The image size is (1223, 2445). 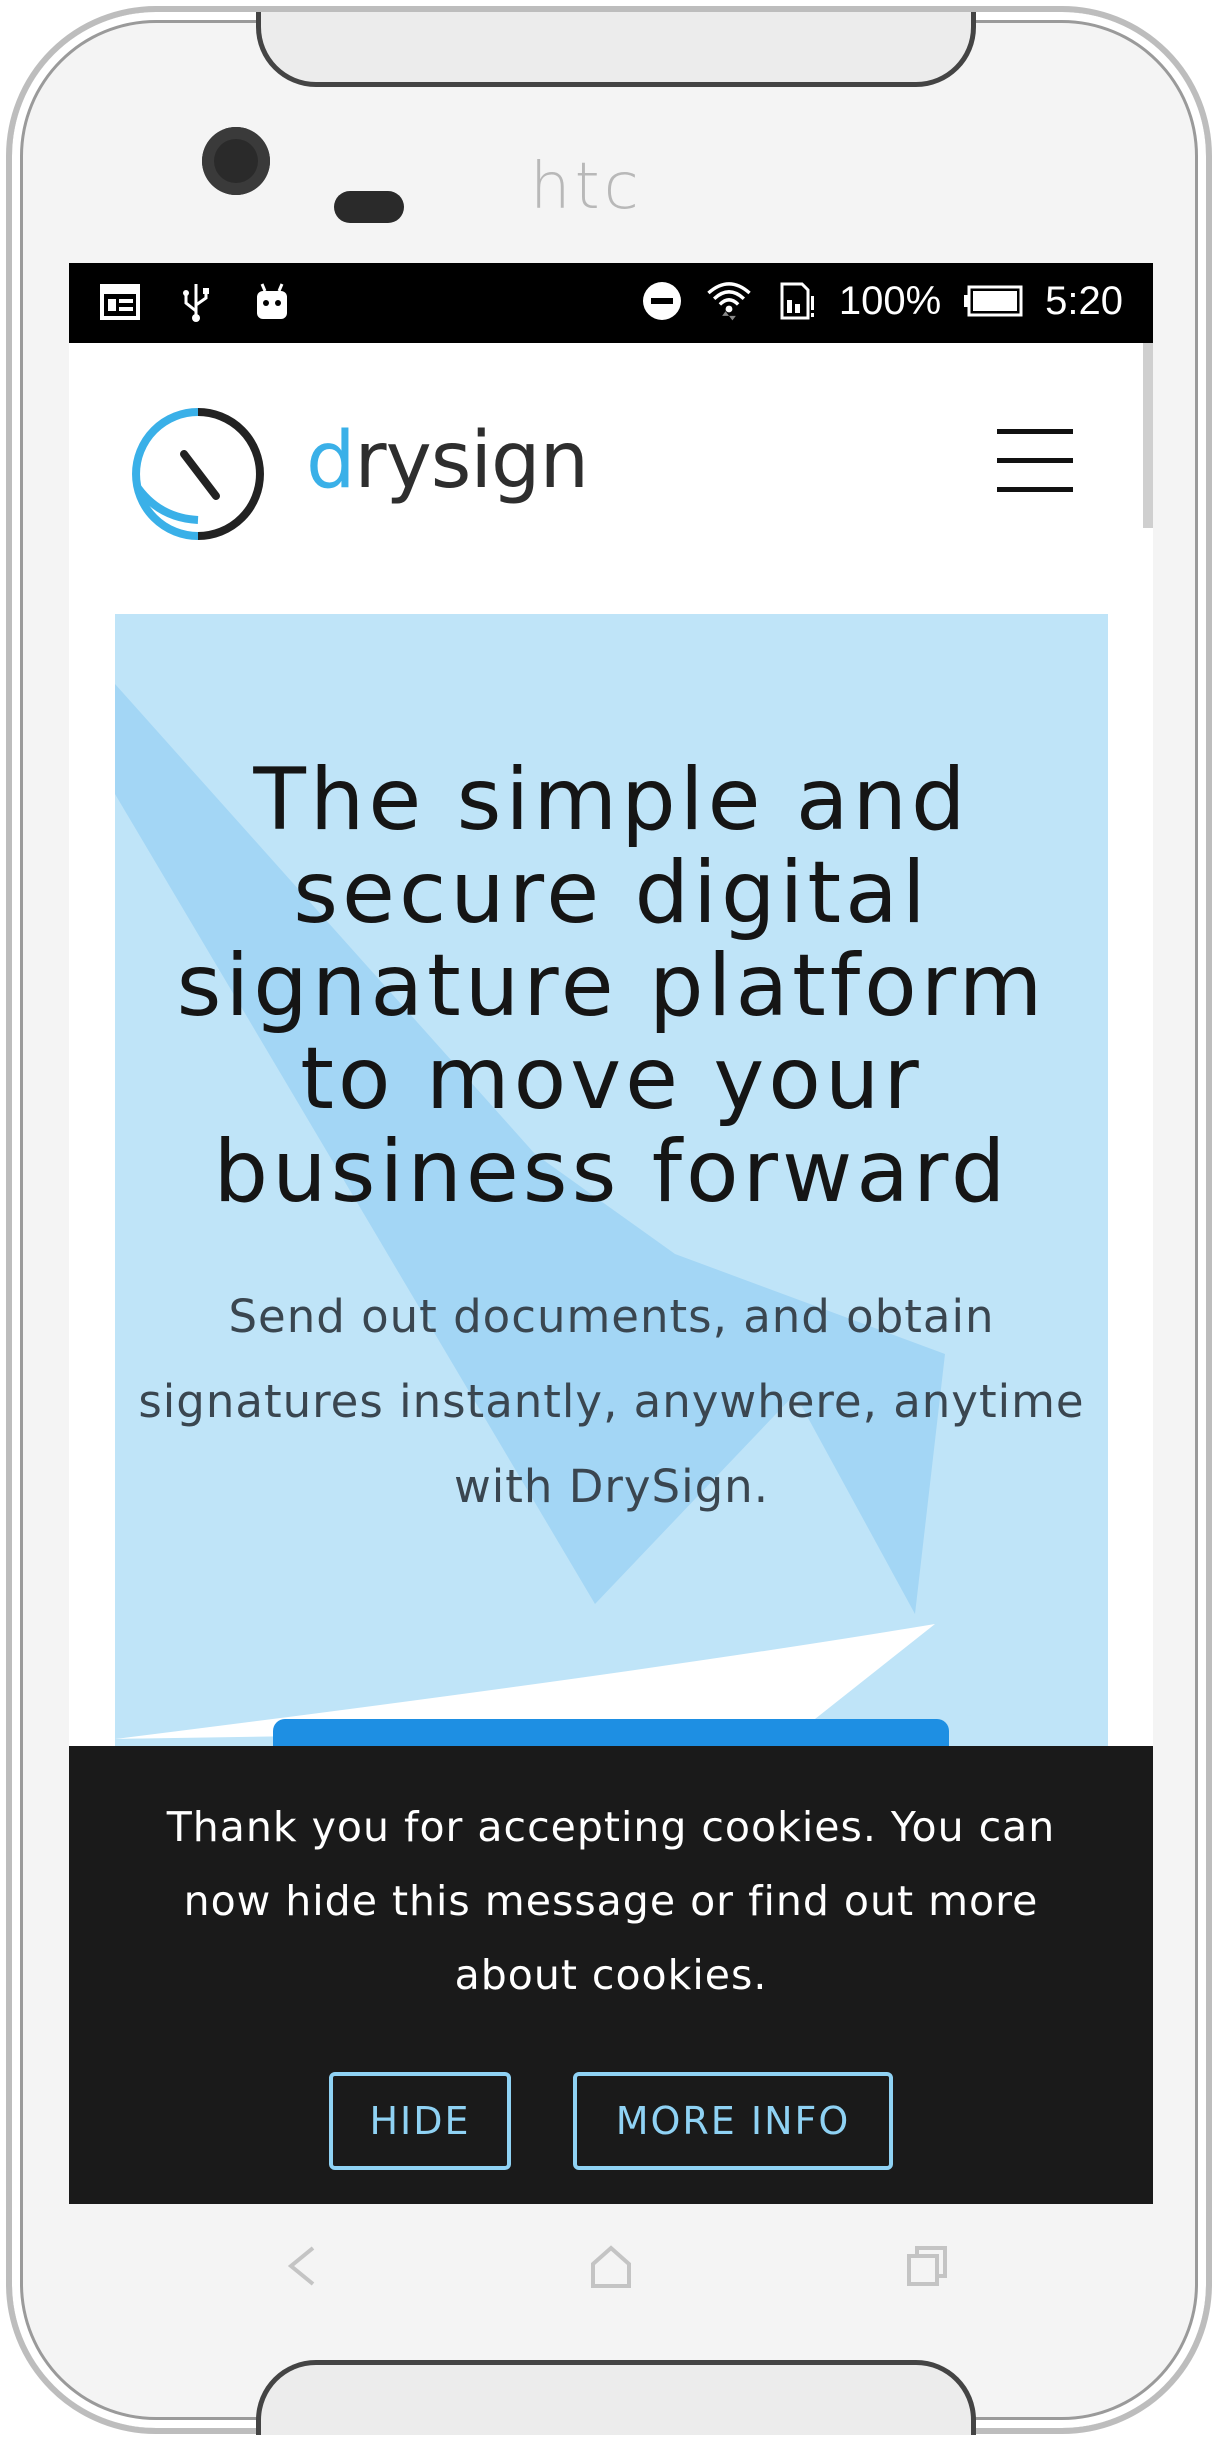 I want to click on calendar-icon, so click(x=120, y=302).